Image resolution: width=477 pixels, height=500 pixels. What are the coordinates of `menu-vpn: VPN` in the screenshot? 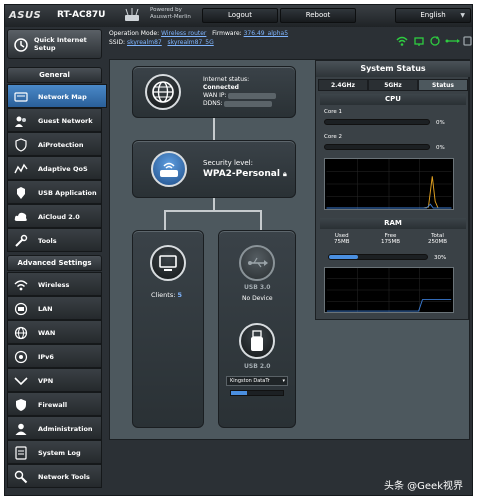 It's located at (54, 380).